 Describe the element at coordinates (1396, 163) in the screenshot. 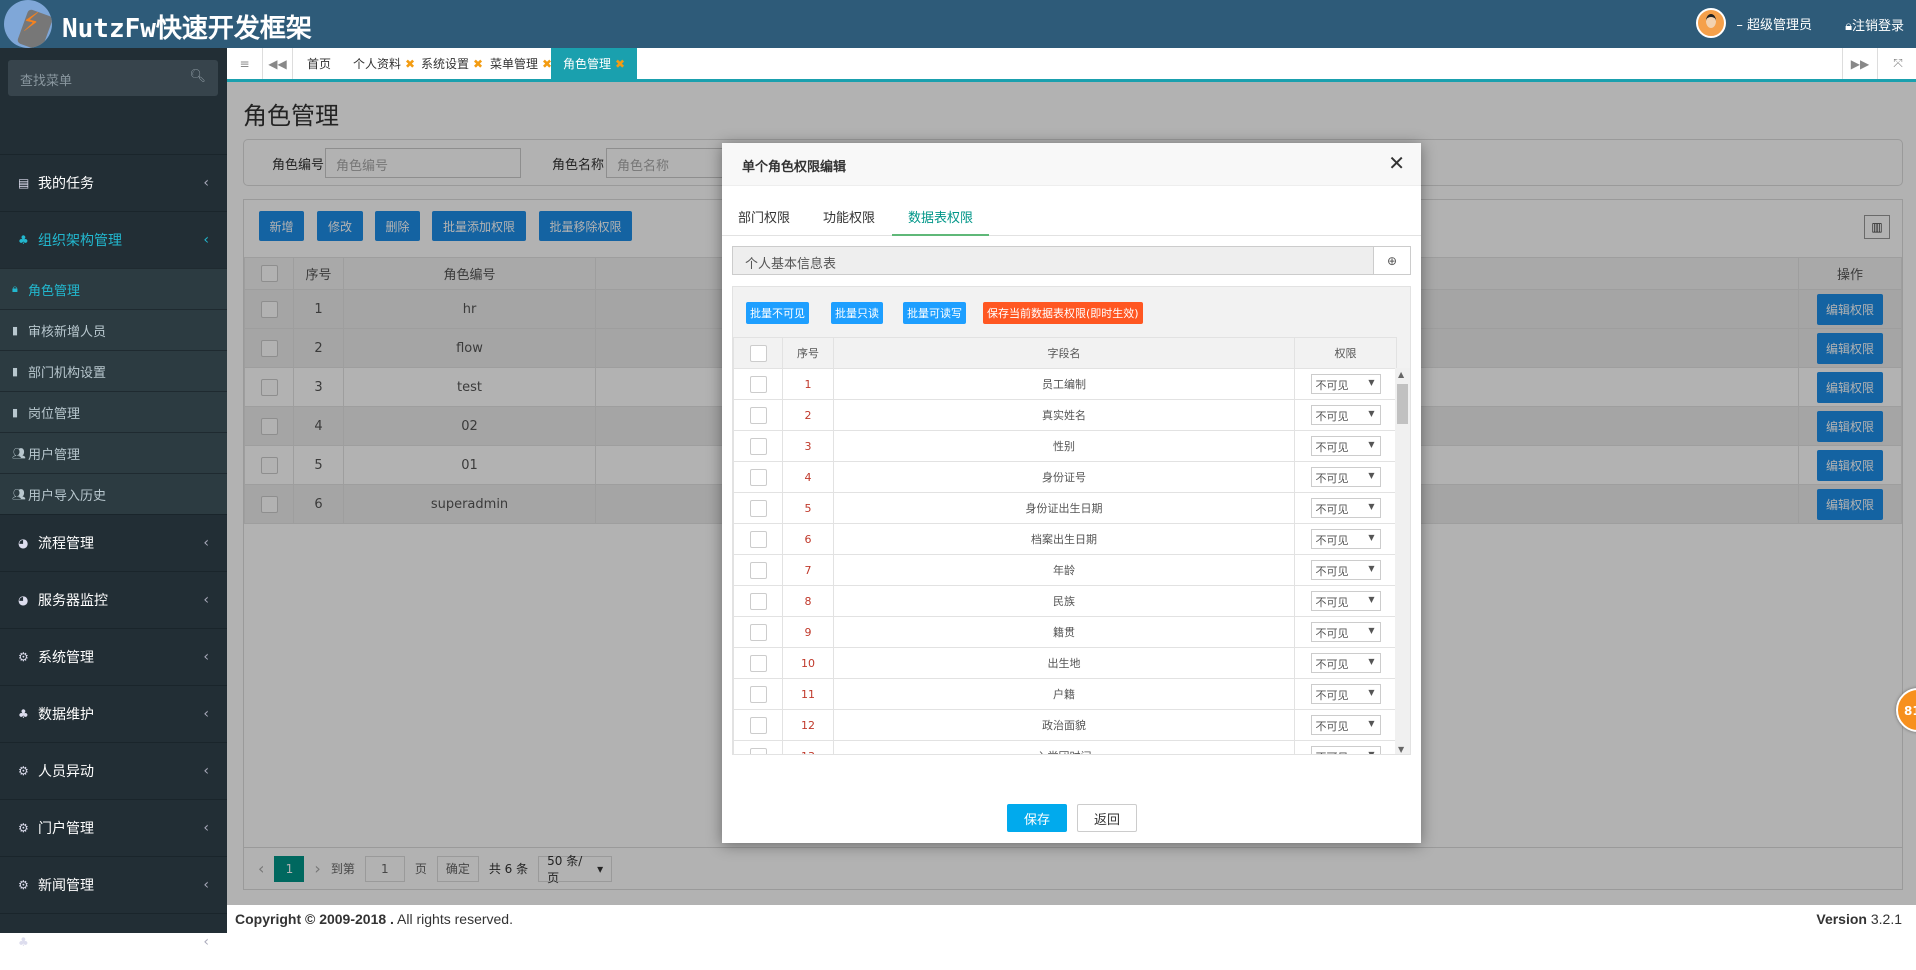

I see `close-icon: ✕` at that location.